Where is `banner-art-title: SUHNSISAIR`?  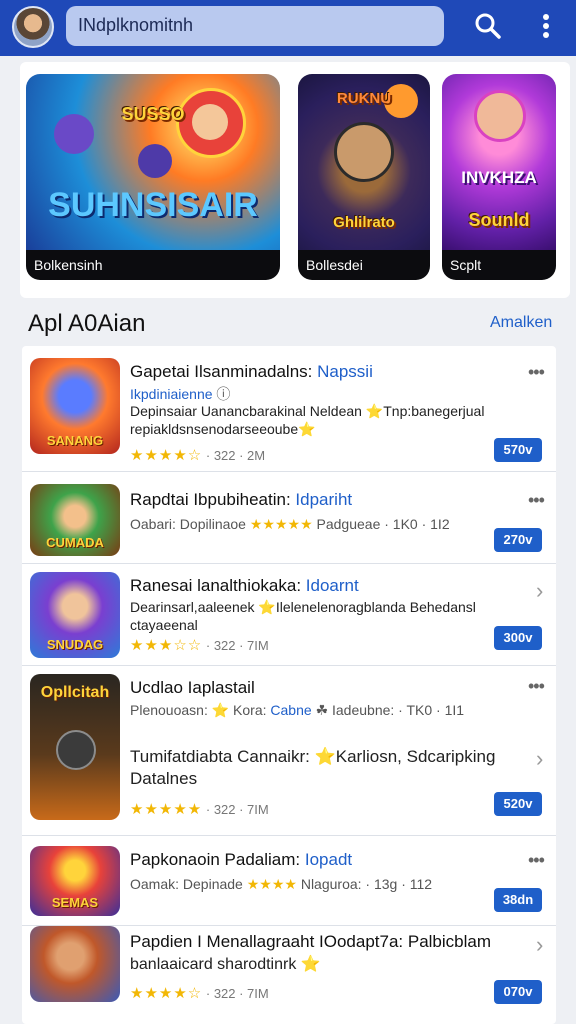 banner-art-title: SUHNSISAIR is located at coordinates (153, 205).